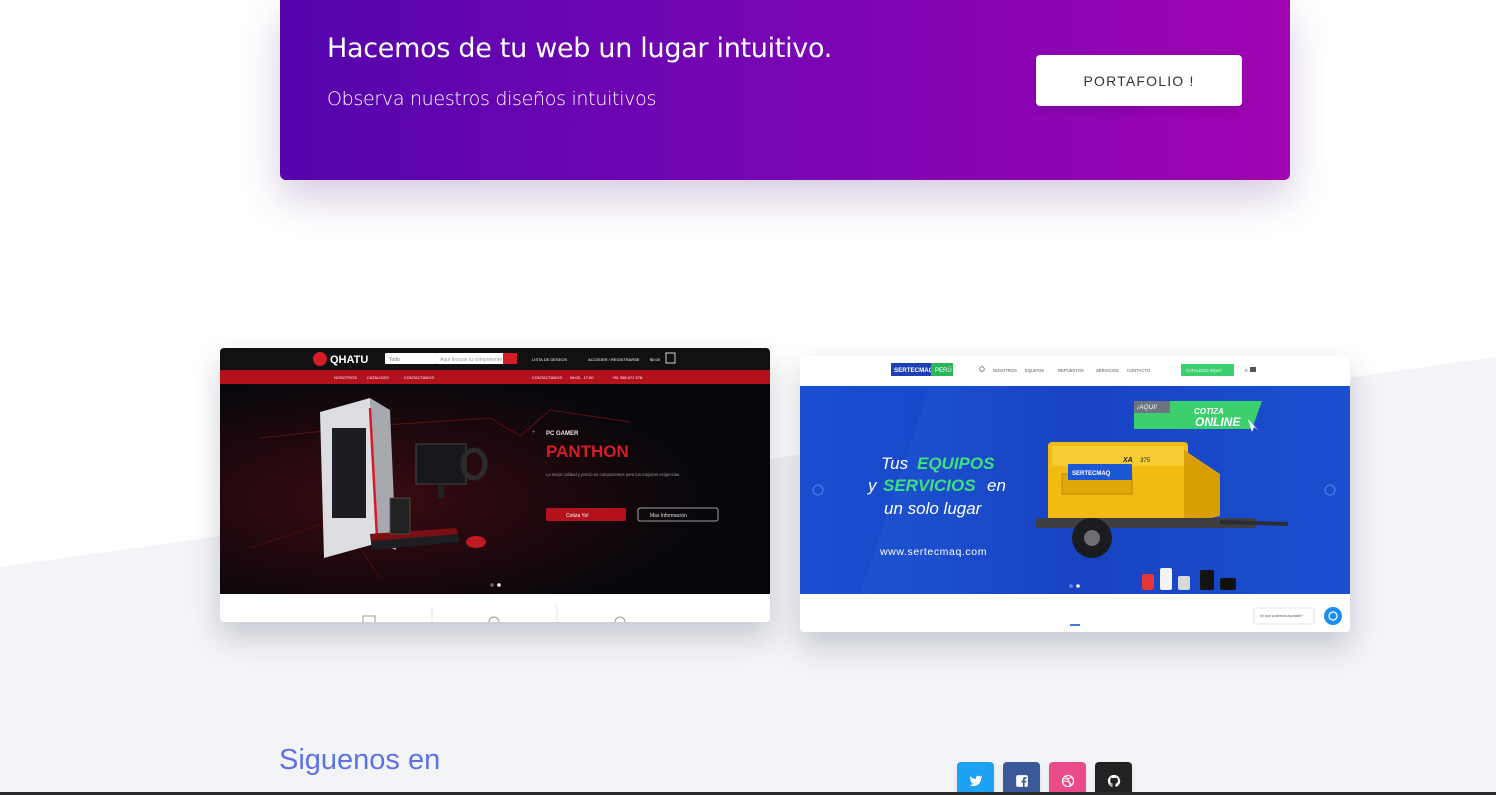 Image resolution: width=1496 pixels, height=795 pixels. Describe the element at coordinates (549, 359) in the screenshot. I see `qhatu-wishlist: LISTA DE DESEOS` at that location.